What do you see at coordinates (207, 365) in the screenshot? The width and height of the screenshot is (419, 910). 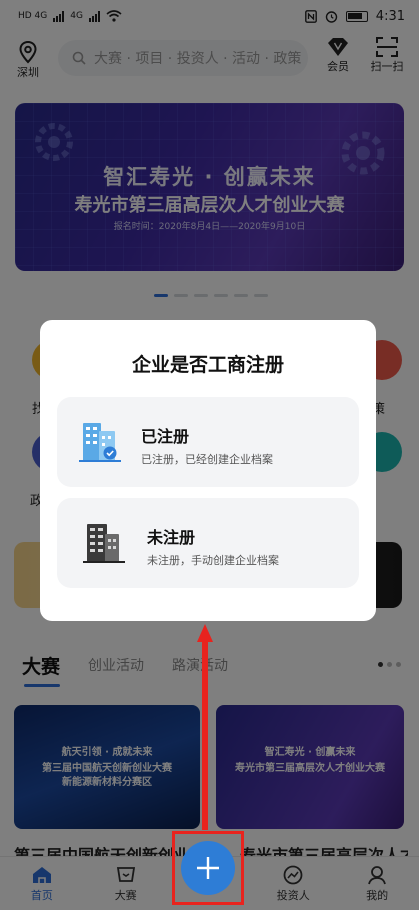 I see `dialog-title: 企业是否工商注册` at bounding box center [207, 365].